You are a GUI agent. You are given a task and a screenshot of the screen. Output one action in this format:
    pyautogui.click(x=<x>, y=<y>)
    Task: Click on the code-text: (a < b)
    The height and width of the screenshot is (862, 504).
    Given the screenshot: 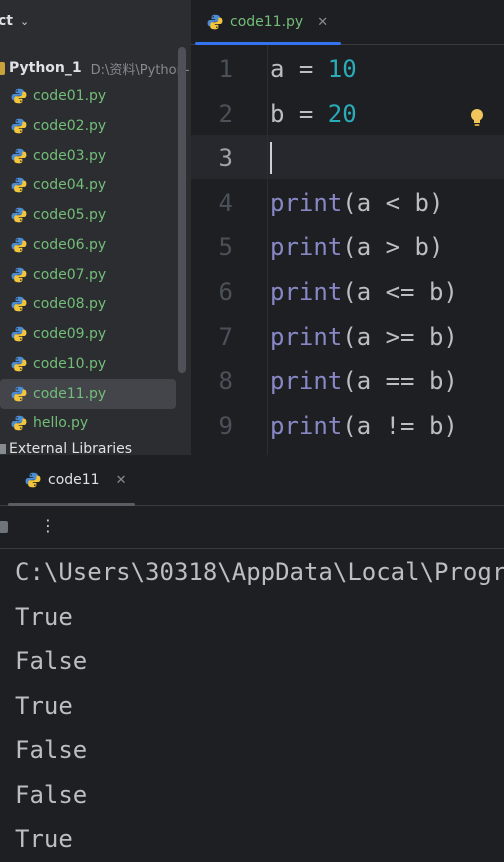 What is the action you would take?
    pyautogui.click(x=393, y=202)
    